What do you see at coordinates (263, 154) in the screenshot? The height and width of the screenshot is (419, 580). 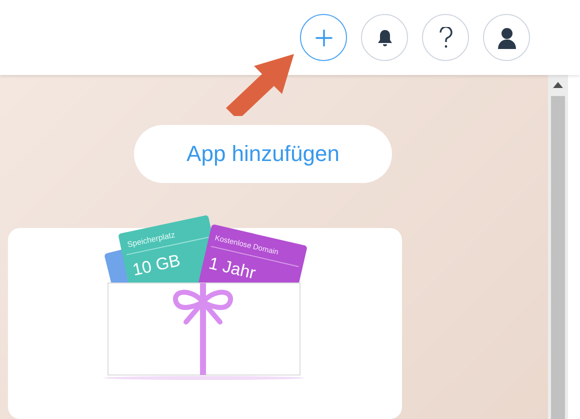 I see `add-app-button: App hinzufügen` at bounding box center [263, 154].